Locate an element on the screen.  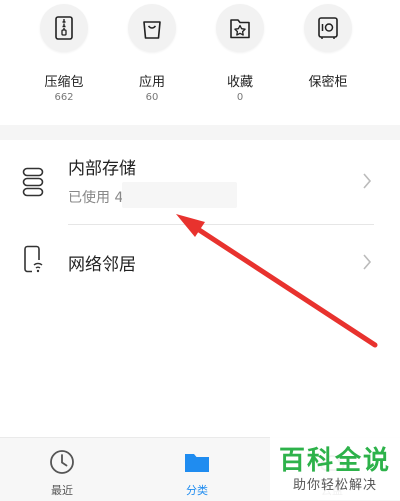
redacted-usage is located at coordinates (179, 195).